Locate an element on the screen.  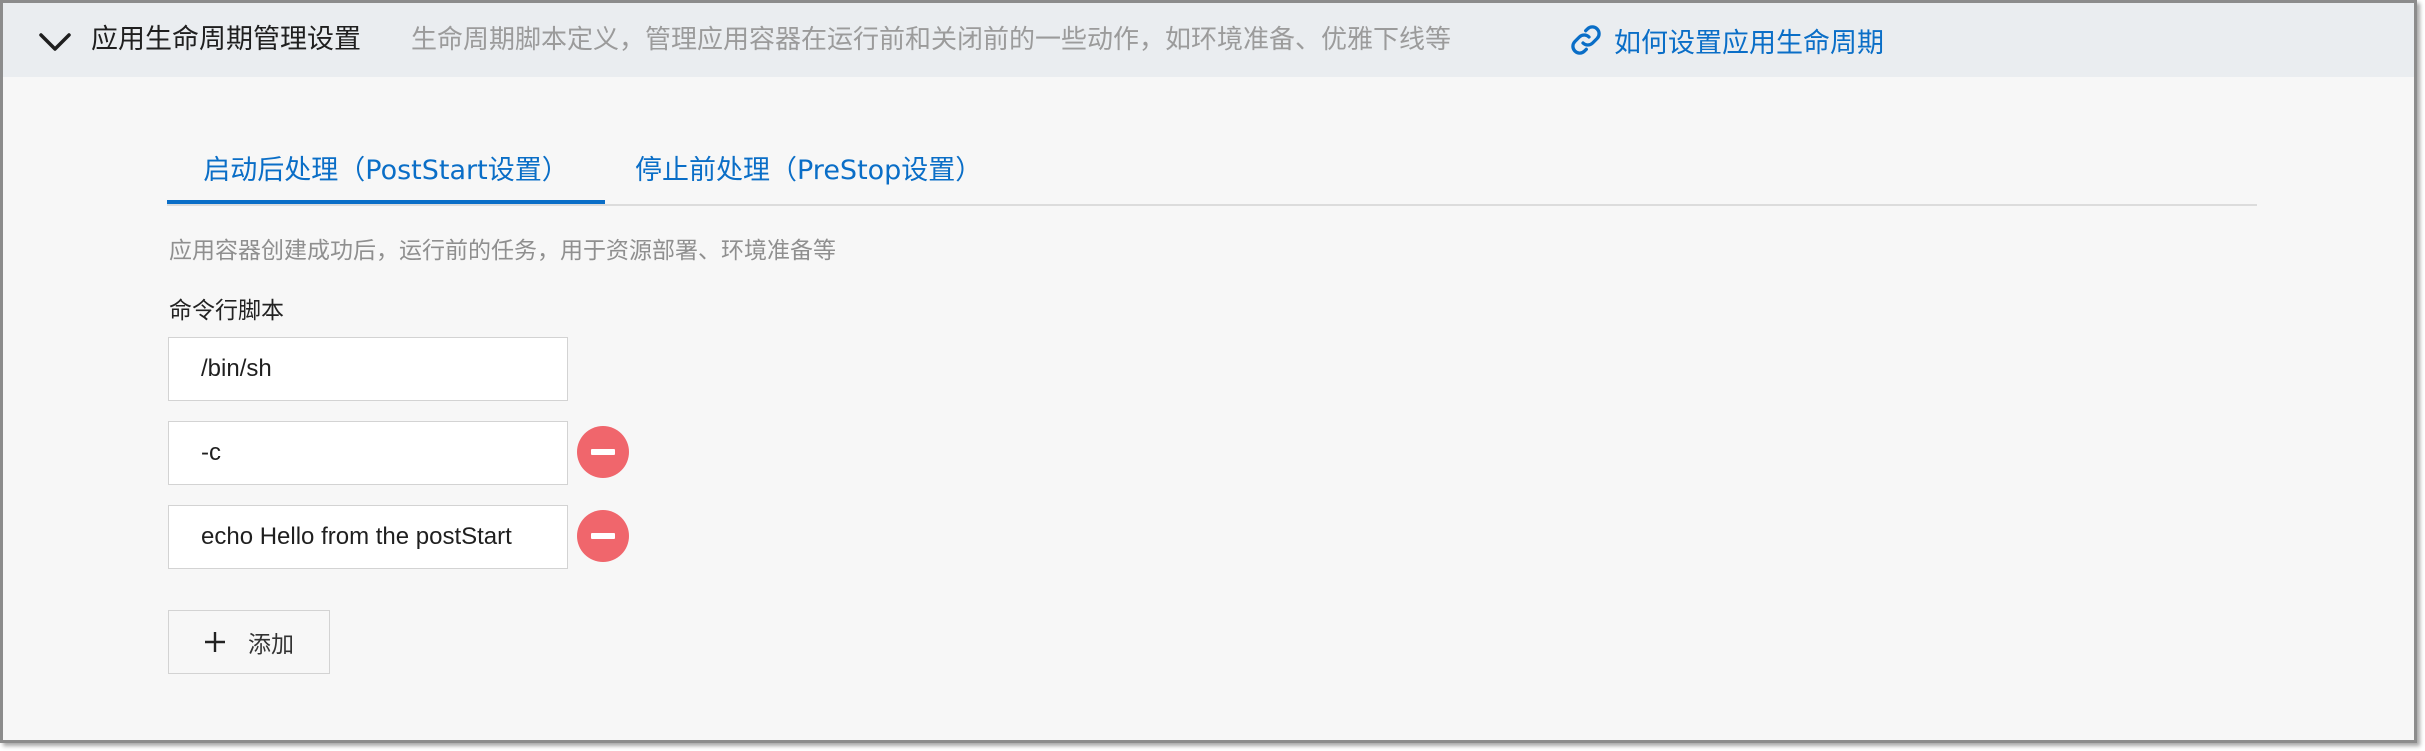
add-button-label: 添加 is located at coordinates (271, 645).